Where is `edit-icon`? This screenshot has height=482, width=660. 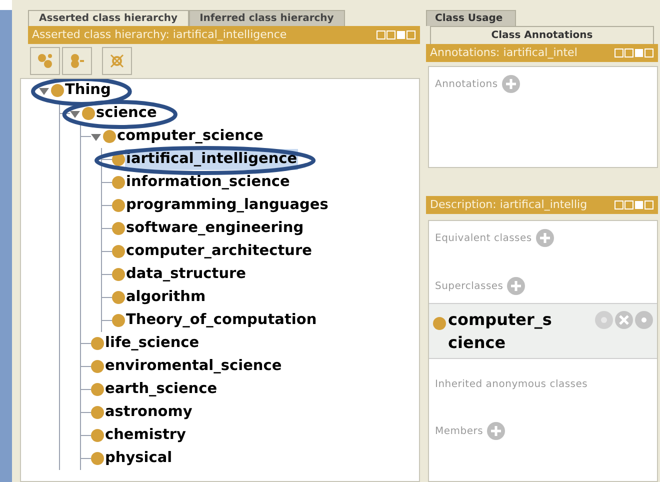 edit-icon is located at coordinates (644, 320).